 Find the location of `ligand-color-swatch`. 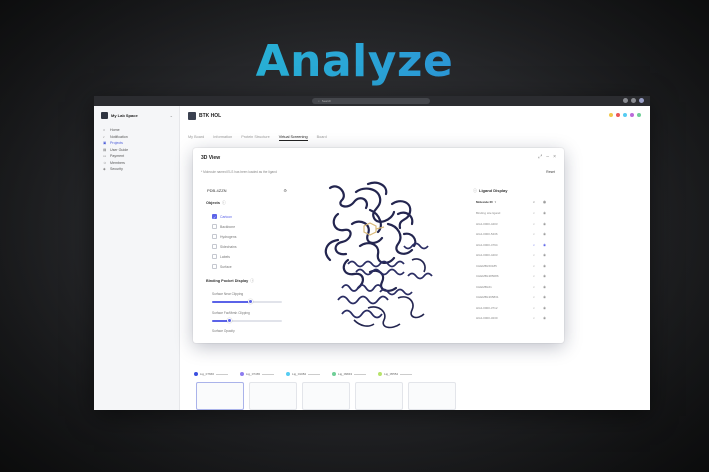

ligand-color-swatch is located at coordinates (334, 374).